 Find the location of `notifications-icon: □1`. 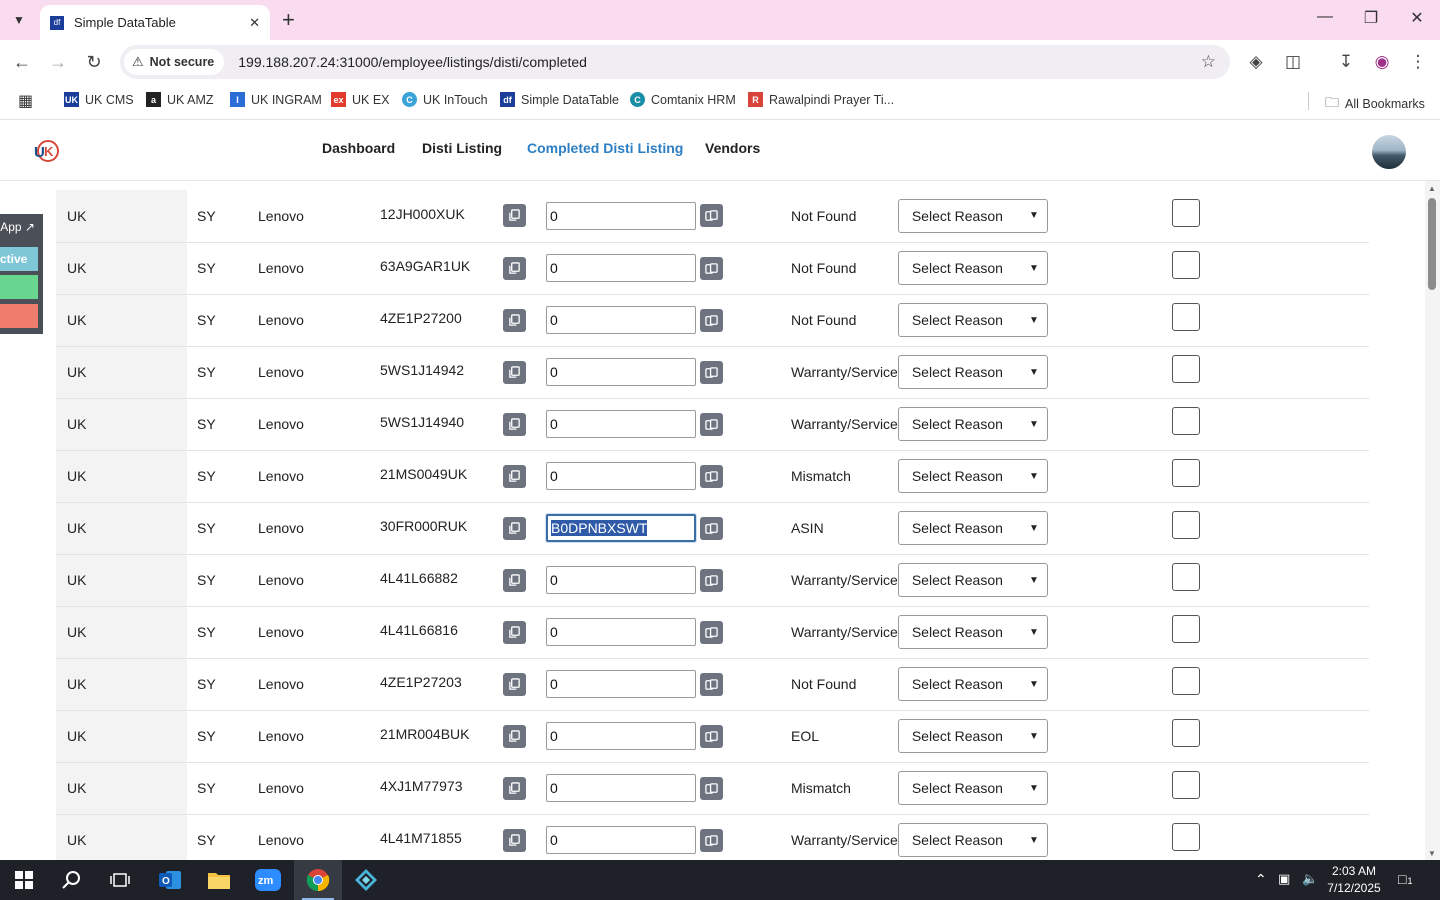

notifications-icon: □1 is located at coordinates (1405, 879).